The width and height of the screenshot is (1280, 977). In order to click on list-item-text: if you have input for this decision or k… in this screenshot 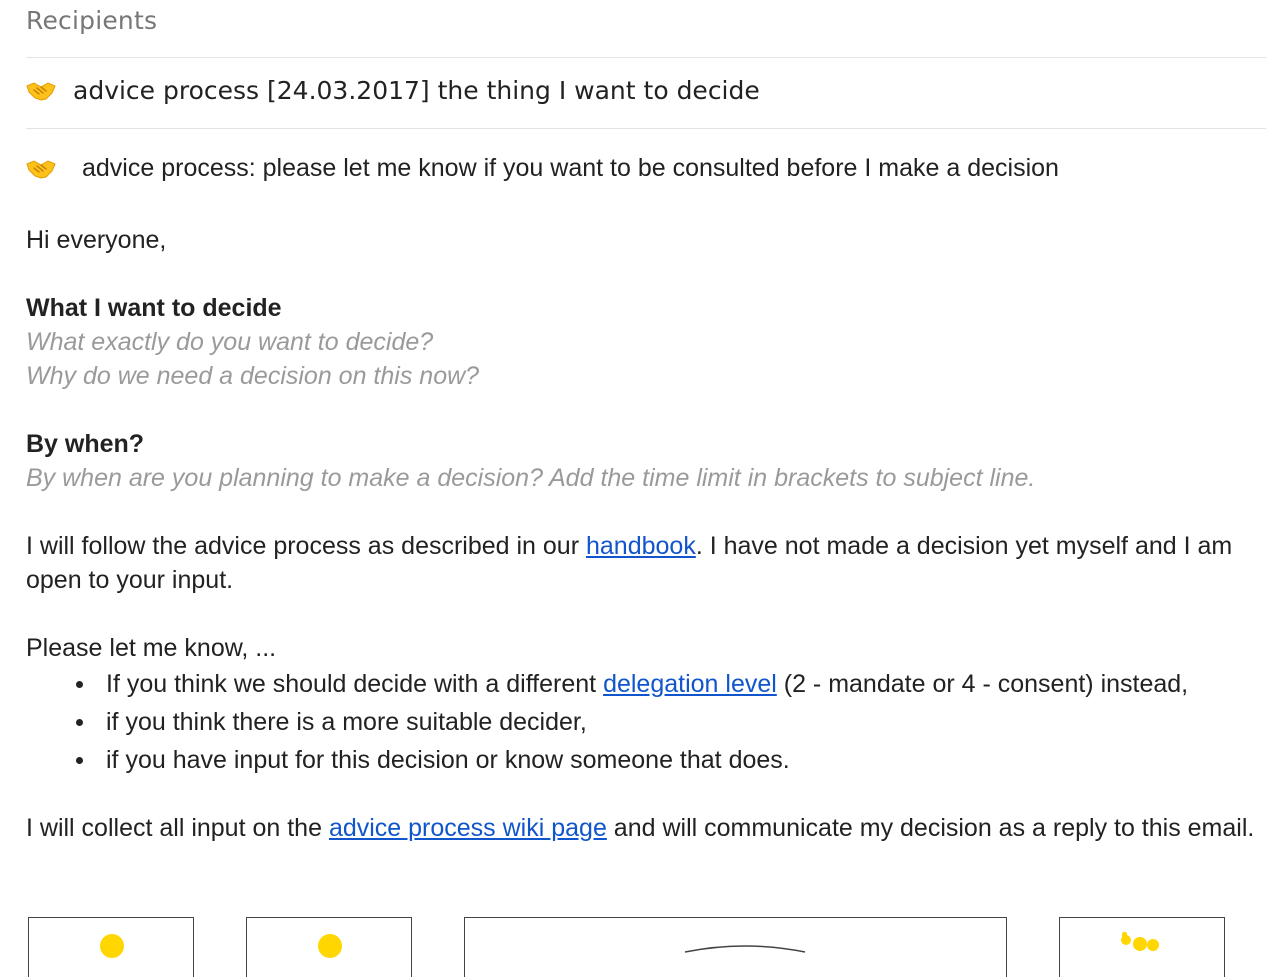, I will do `click(448, 760)`.